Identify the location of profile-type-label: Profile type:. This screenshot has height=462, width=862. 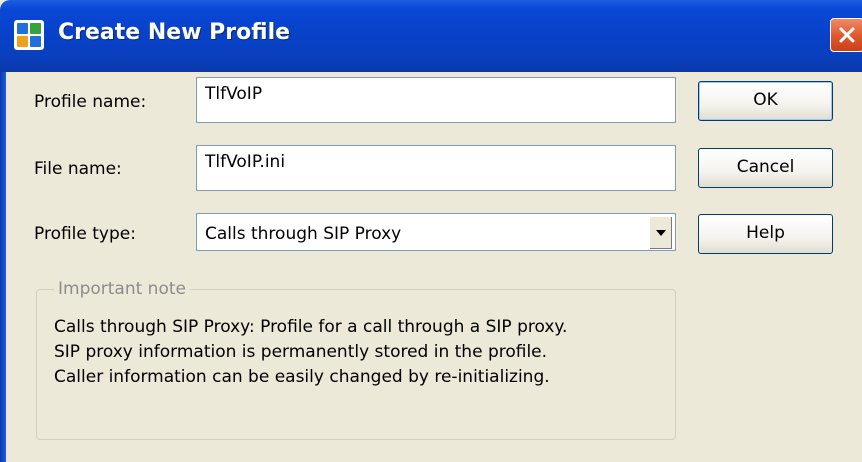
(85, 234).